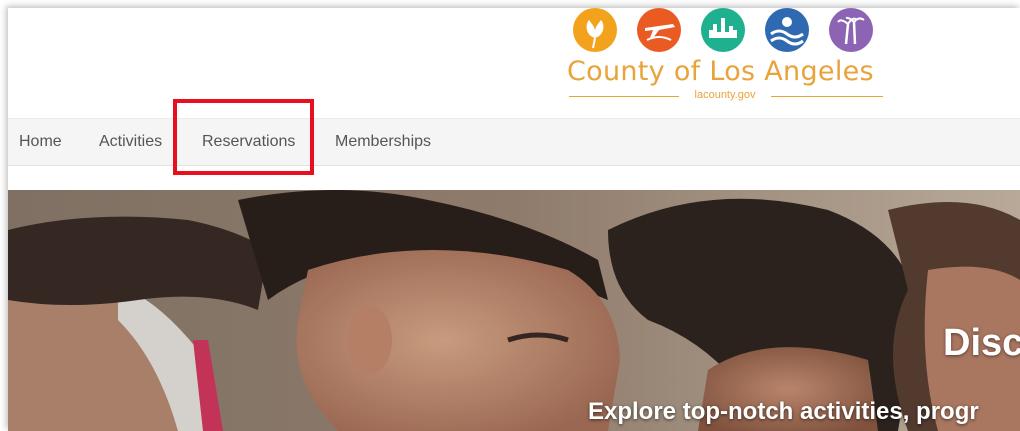  Describe the element at coordinates (827, 96) in the screenshot. I see `logo-divider-right` at that location.